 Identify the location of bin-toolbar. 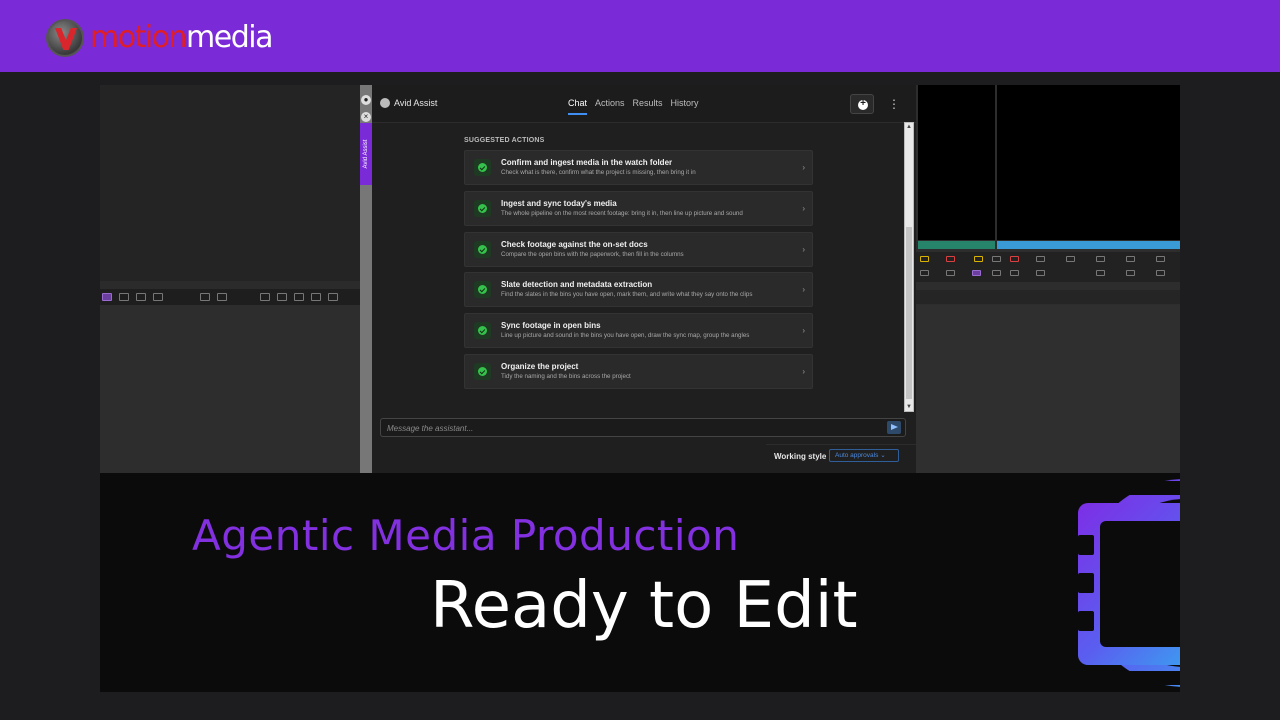
(230, 297).